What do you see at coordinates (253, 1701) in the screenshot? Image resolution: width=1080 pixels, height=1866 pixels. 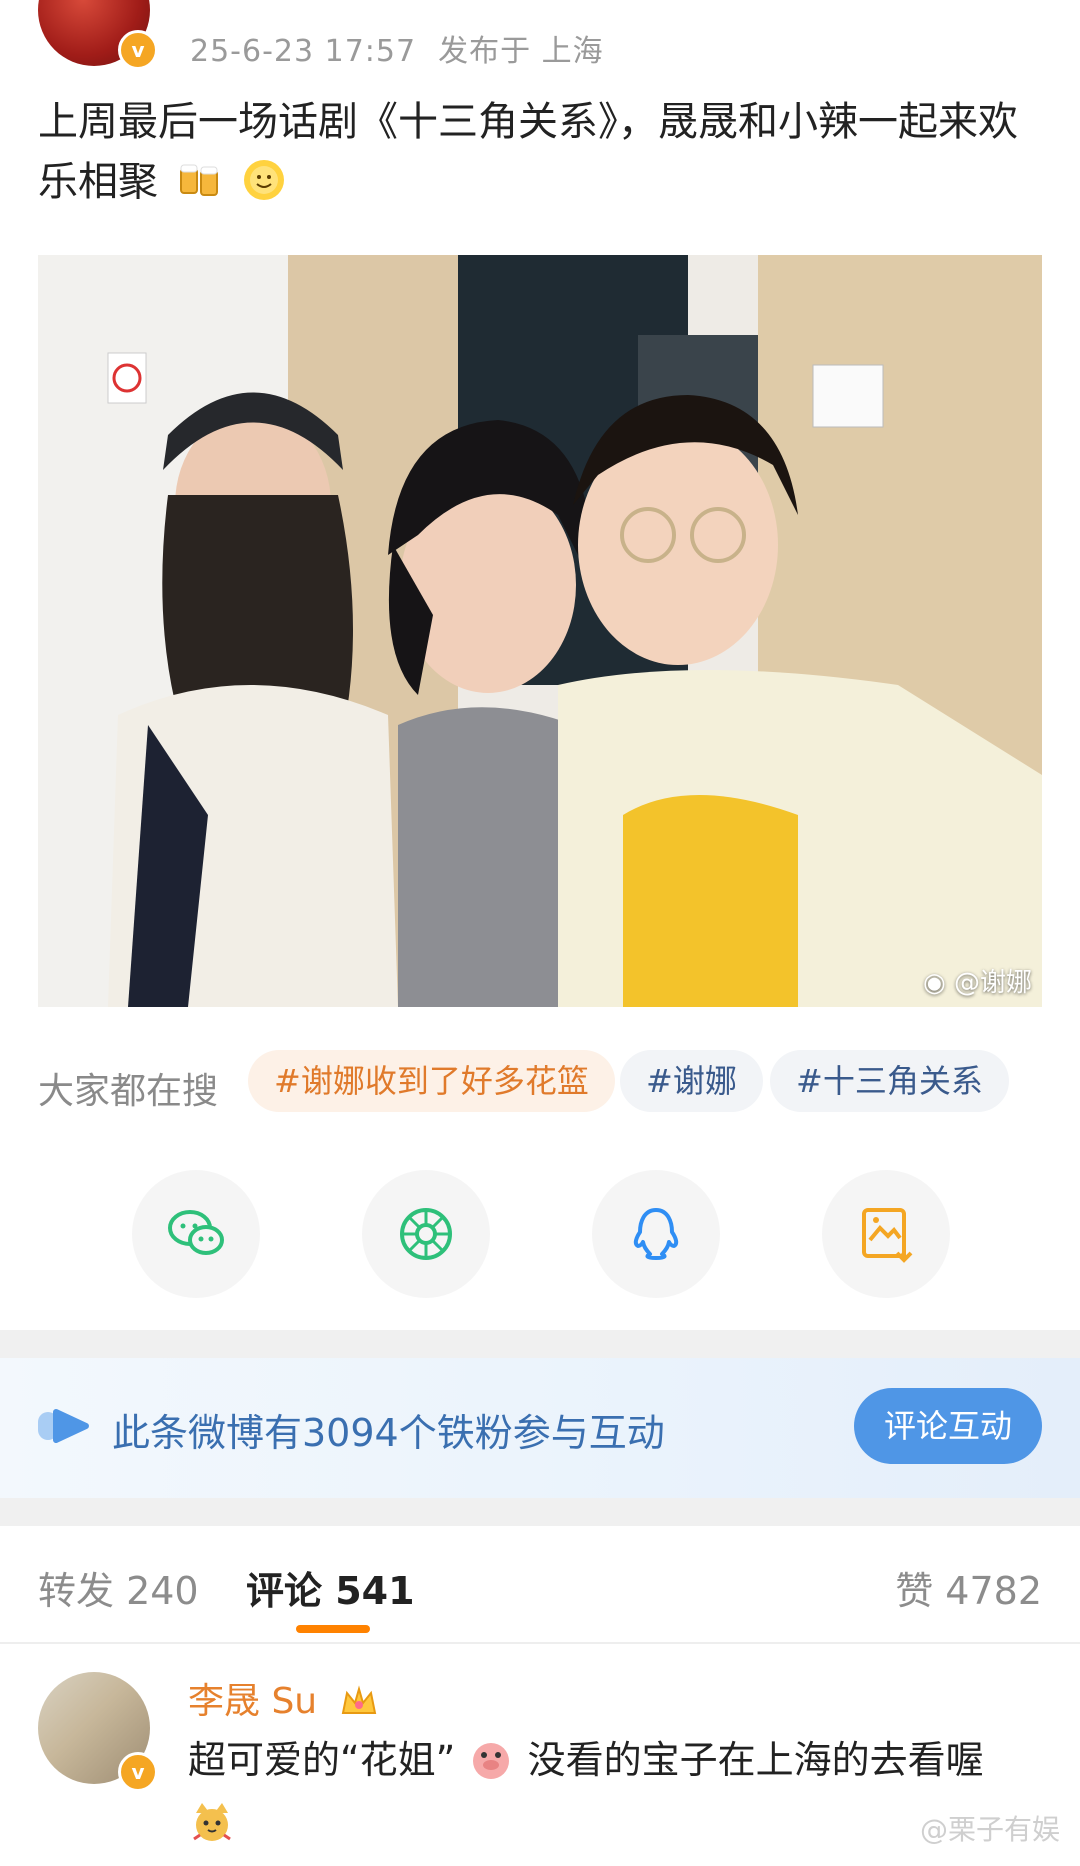 I see `commenter-name-text: 李晟 Su` at bounding box center [253, 1701].